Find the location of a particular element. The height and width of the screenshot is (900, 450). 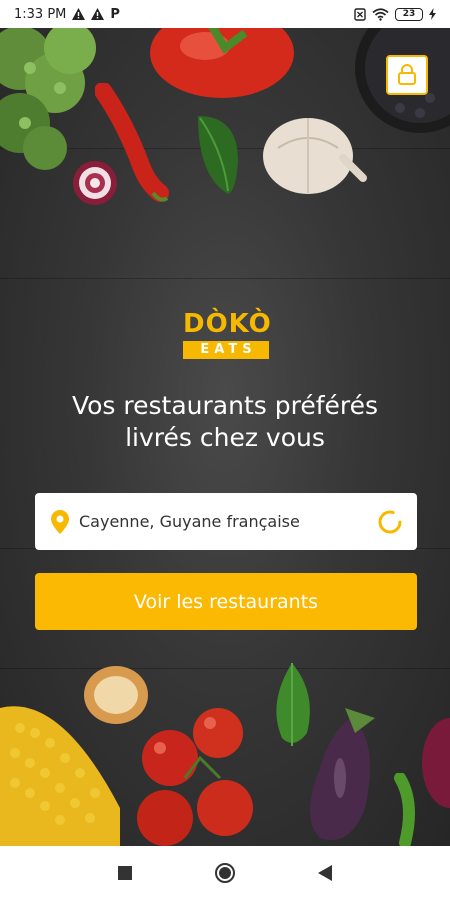

home-icon is located at coordinates (225, 873).